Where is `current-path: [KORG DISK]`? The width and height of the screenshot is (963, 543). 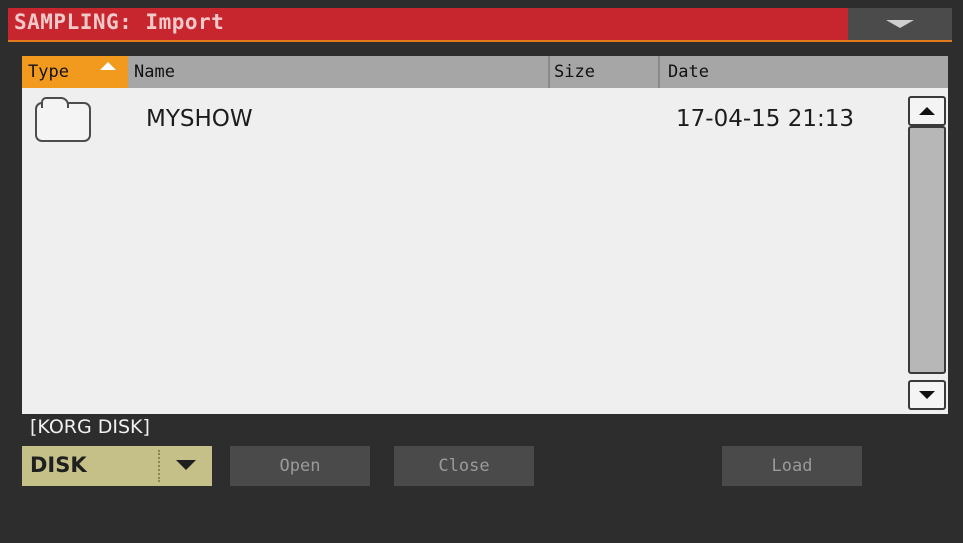
current-path: [KORG DISK] is located at coordinates (90, 427).